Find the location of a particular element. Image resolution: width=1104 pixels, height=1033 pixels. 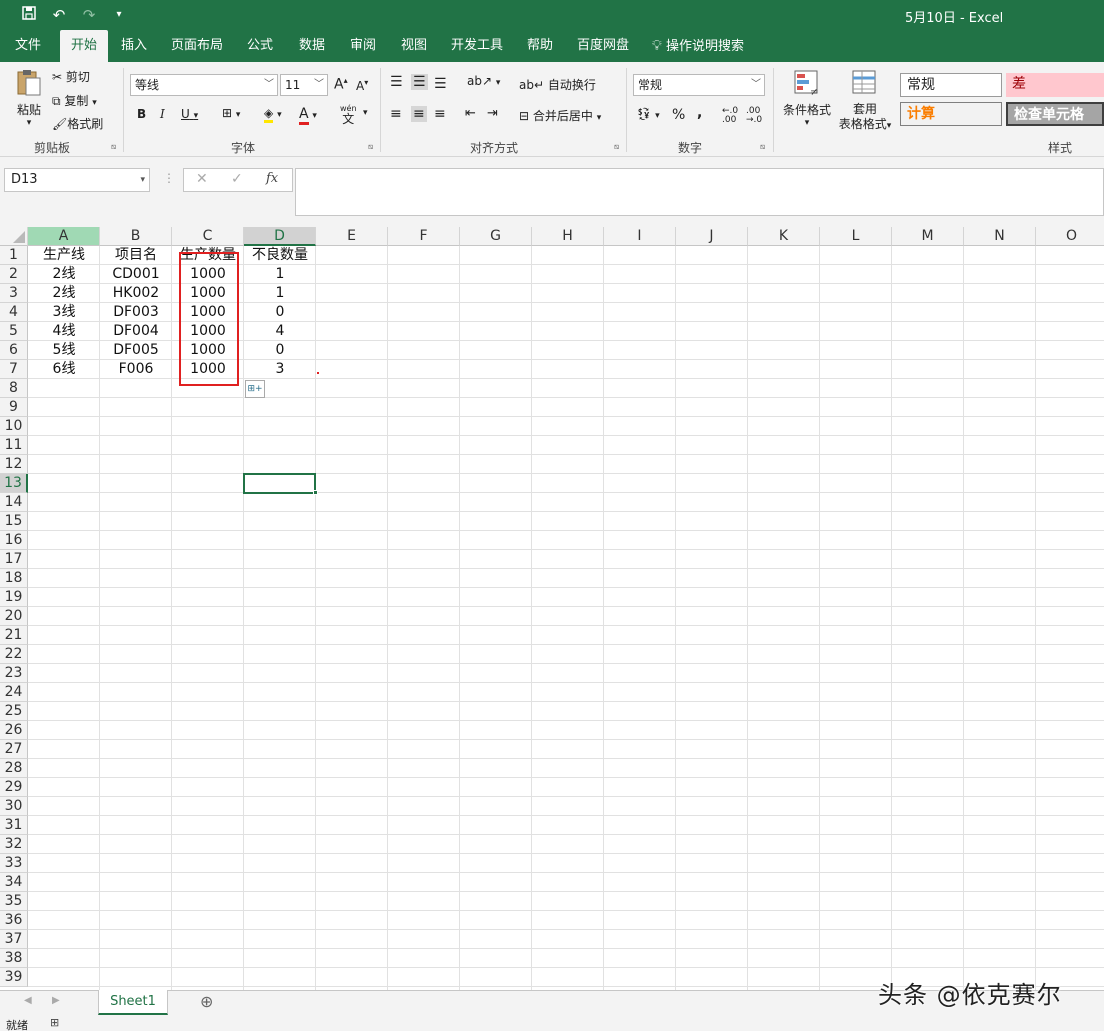

increase-indent-icon: ⇥ is located at coordinates (492, 113).